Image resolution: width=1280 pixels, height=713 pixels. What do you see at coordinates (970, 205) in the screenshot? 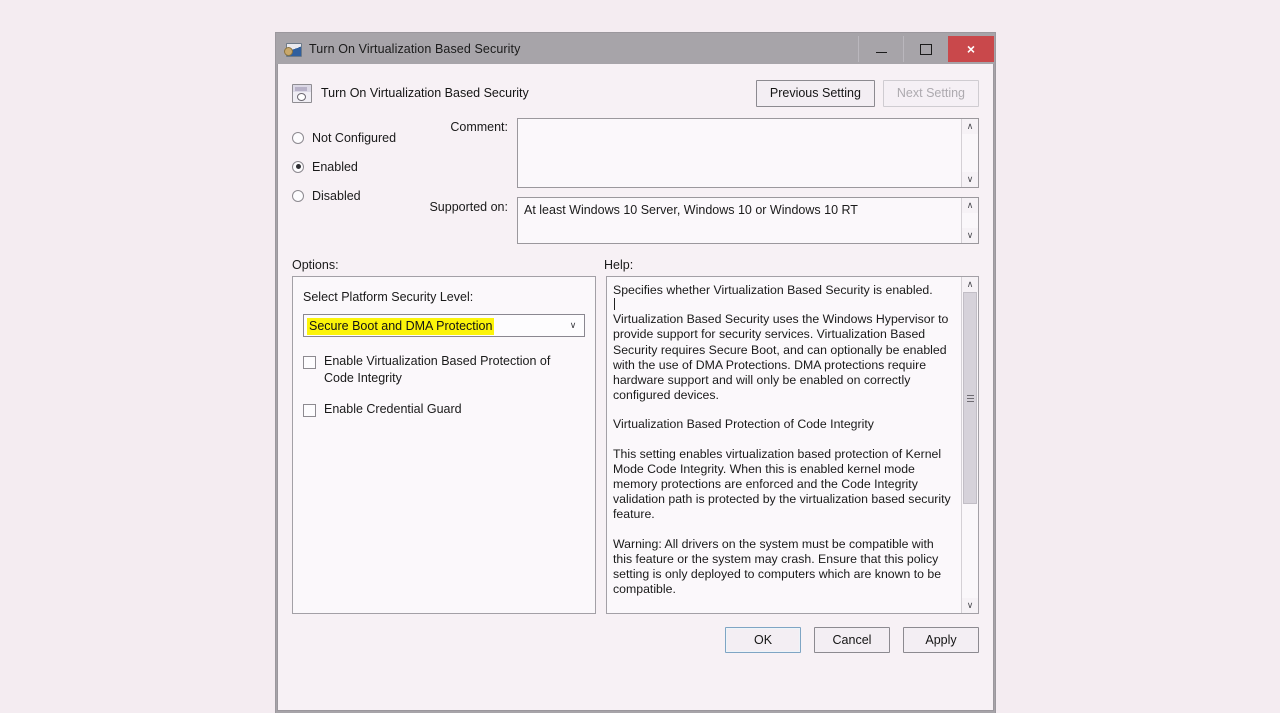
I see `supported-scroll-up-icon: ∧` at bounding box center [970, 205].